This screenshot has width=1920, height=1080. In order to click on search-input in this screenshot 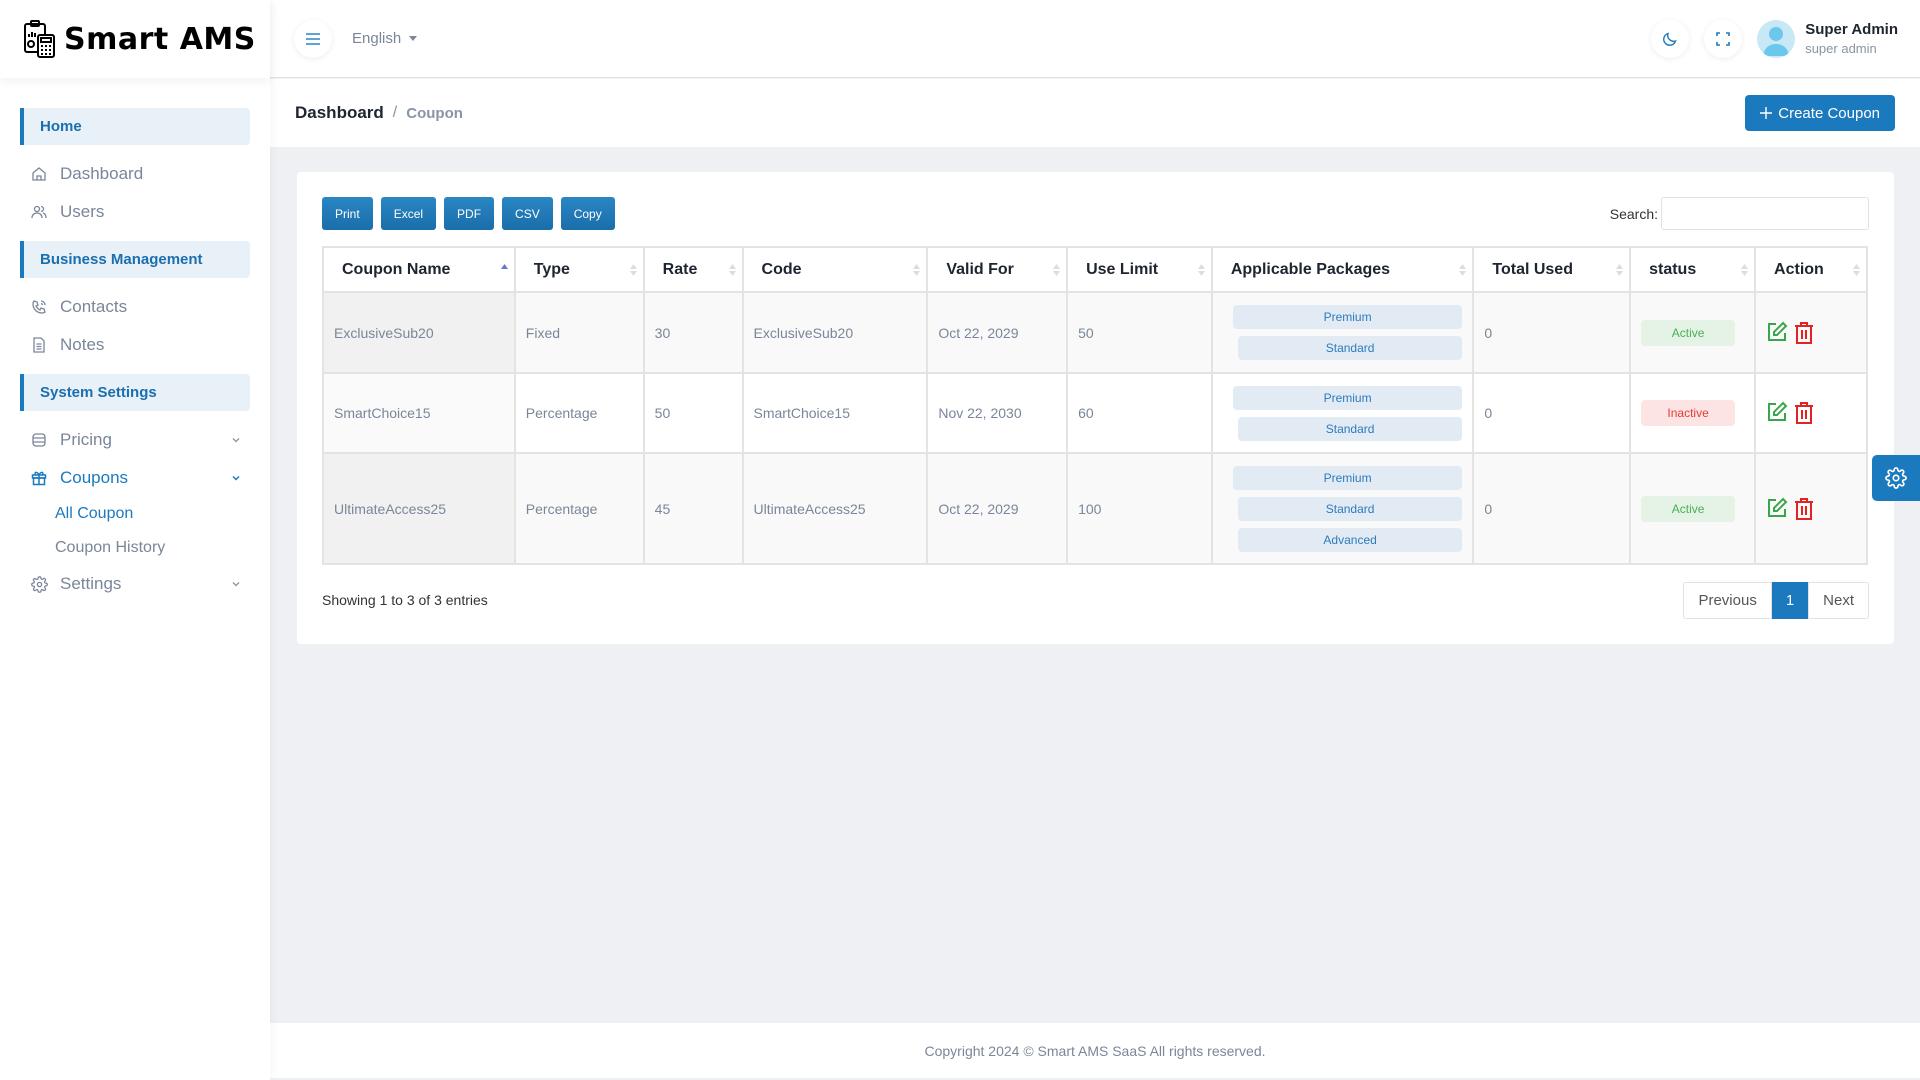, I will do `click(1765, 213)`.